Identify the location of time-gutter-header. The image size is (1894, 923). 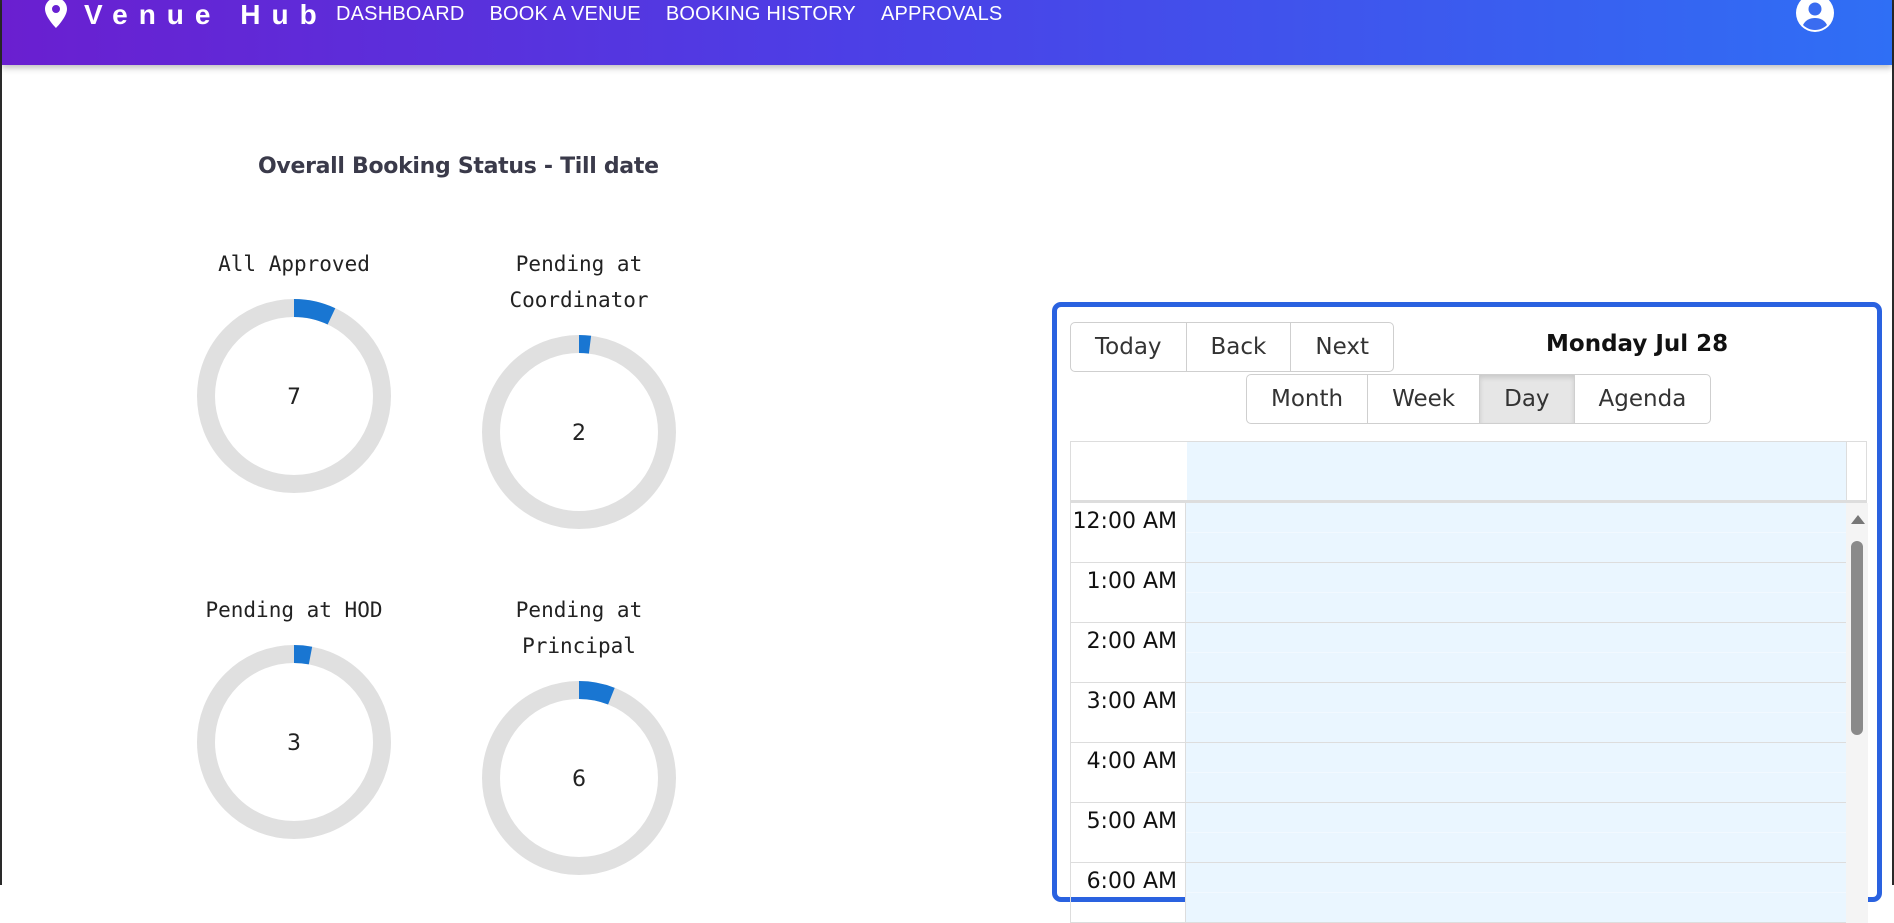
(1129, 471).